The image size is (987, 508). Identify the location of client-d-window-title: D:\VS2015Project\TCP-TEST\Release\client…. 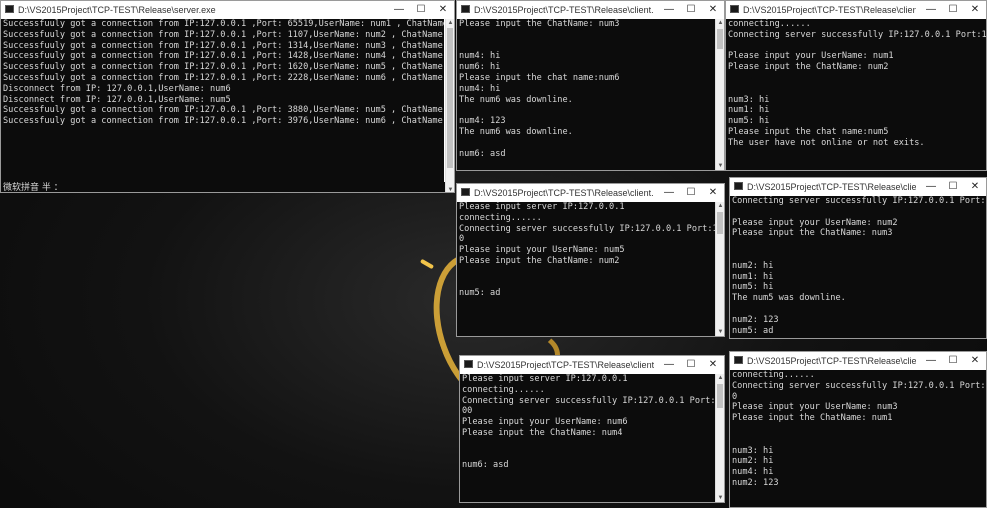
(831, 187).